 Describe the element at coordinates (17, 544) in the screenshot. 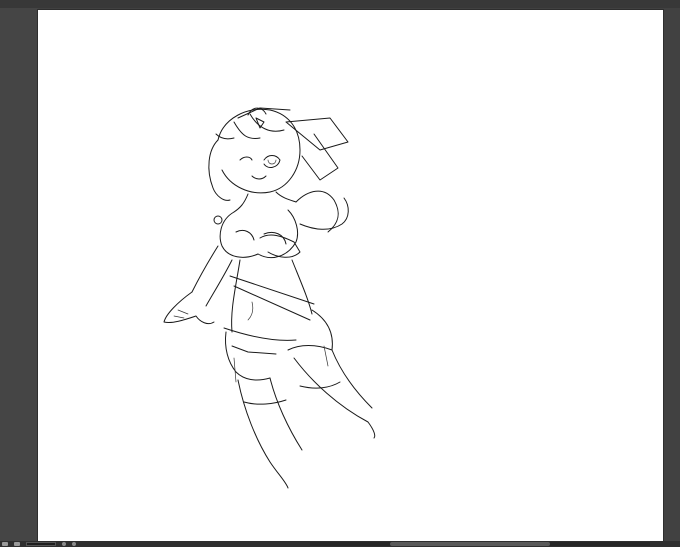

I see `zoom-icon` at that location.